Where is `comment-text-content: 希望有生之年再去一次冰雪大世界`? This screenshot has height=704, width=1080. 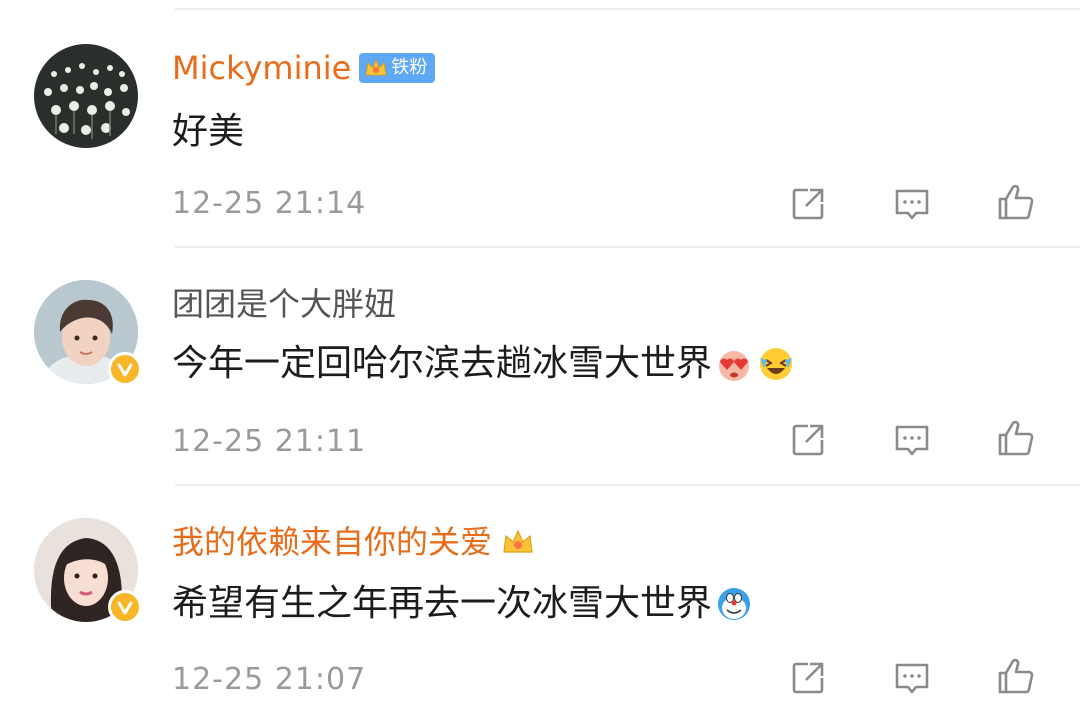
comment-text-content: 希望有生之年再去一次冰雪大世界 is located at coordinates (442, 603).